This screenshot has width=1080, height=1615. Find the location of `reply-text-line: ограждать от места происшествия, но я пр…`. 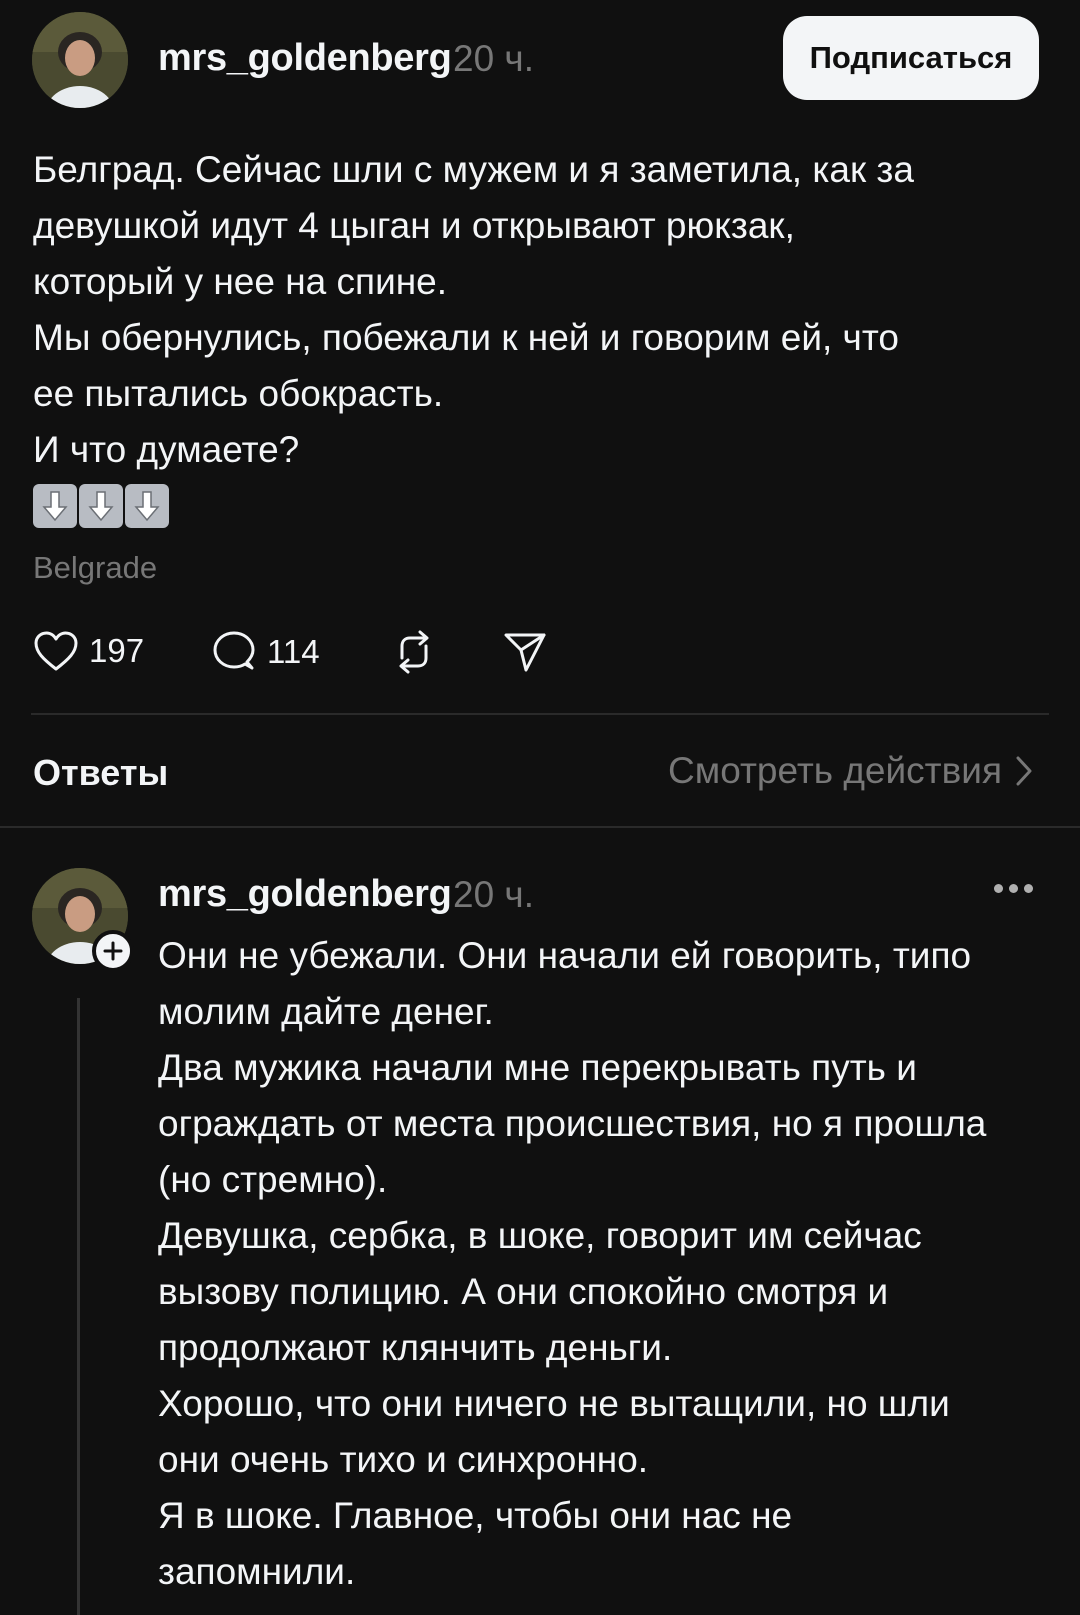

reply-text-line: ограждать от места происшествия, но я пр… is located at coordinates (572, 1123).